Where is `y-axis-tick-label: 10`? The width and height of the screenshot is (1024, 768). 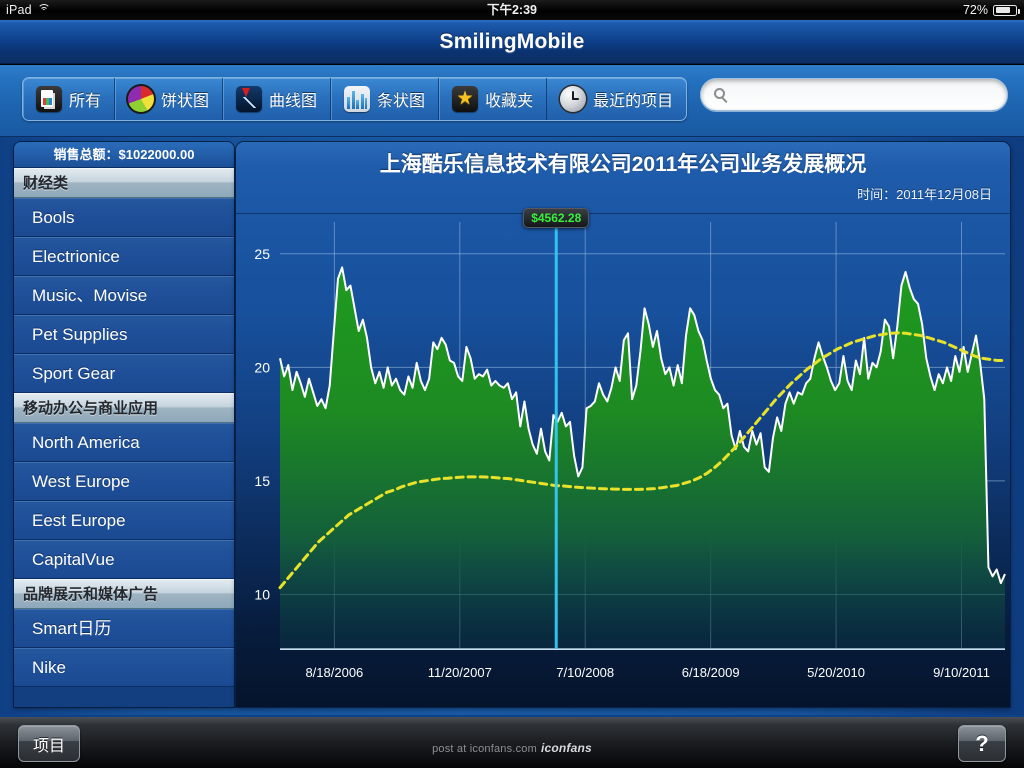 y-axis-tick-label: 10 is located at coordinates (262, 594).